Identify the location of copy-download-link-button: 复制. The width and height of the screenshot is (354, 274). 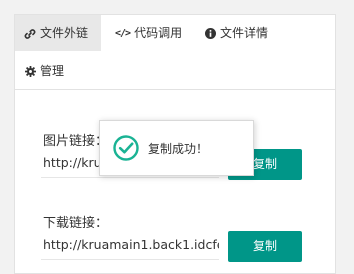
(265, 246).